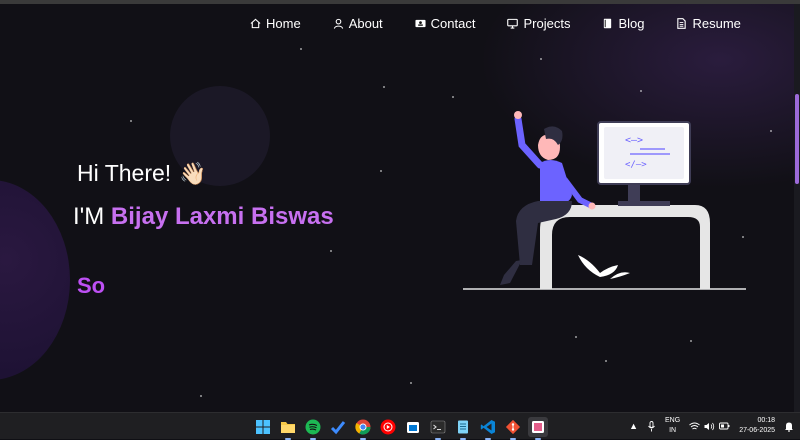 This screenshot has height=440, width=800. Describe the element at coordinates (789, 426) in the screenshot. I see `notification-bell-icon` at that location.